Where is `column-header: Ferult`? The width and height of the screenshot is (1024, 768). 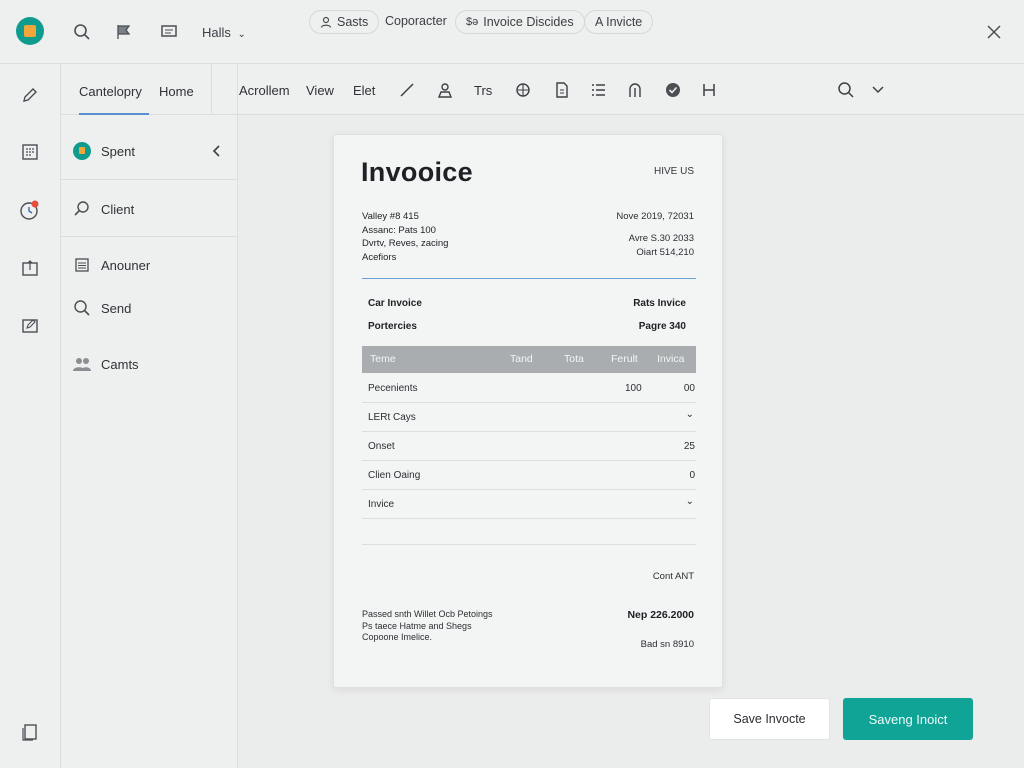 column-header: Ferult is located at coordinates (624, 359).